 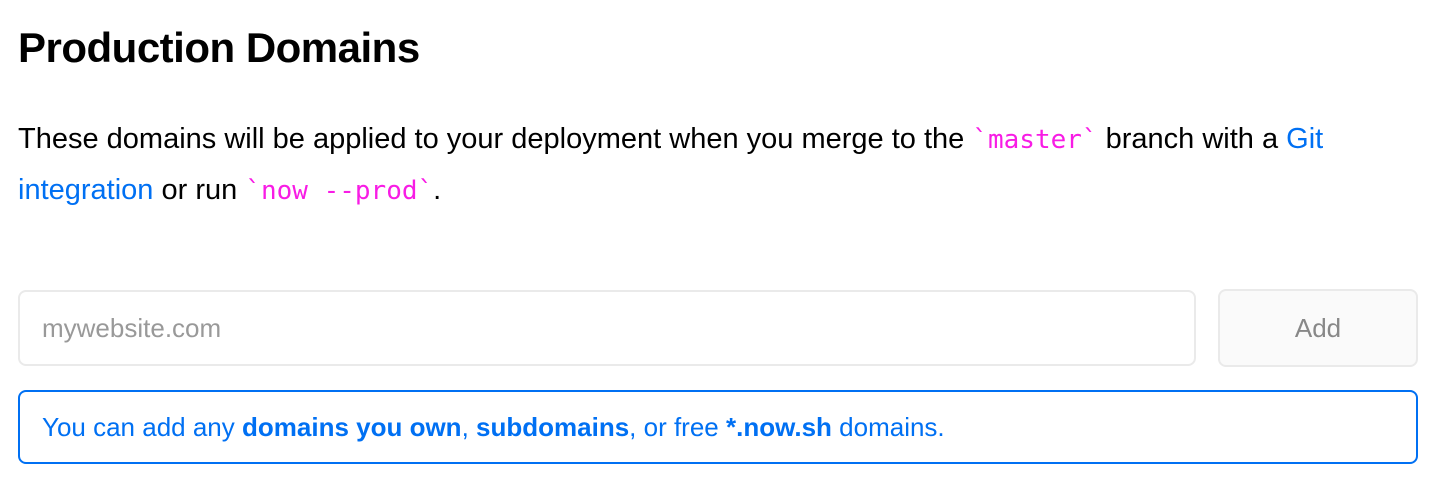 I want to click on page-title: Production Domains, so click(x=219, y=47).